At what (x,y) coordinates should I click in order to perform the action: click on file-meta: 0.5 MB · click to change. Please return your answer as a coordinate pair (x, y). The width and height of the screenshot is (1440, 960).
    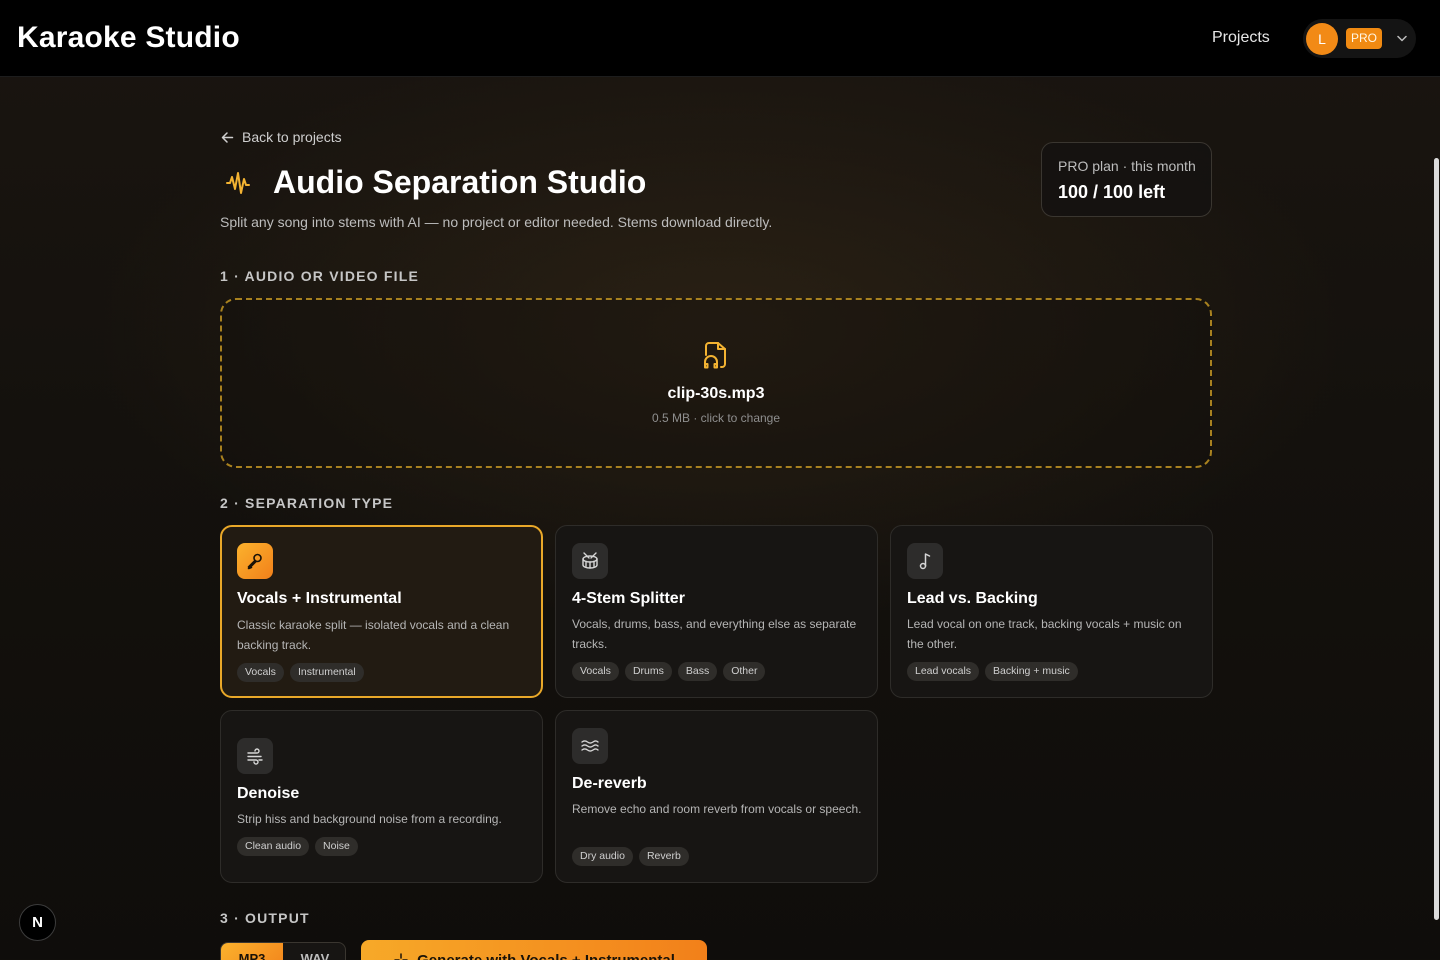
    Looking at the image, I should click on (716, 418).